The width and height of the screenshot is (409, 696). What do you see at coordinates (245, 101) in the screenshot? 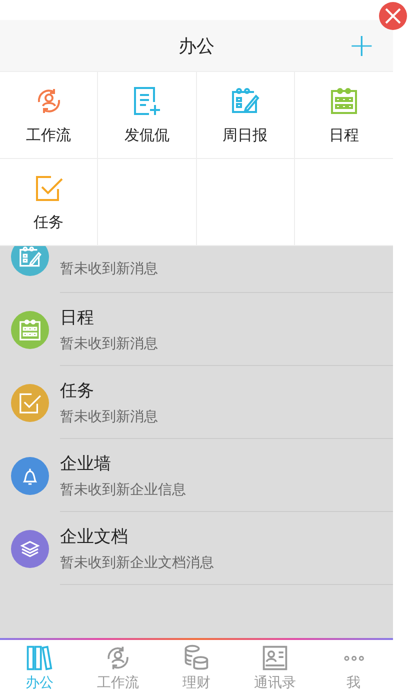
I see `calendar-pen-icon` at bounding box center [245, 101].